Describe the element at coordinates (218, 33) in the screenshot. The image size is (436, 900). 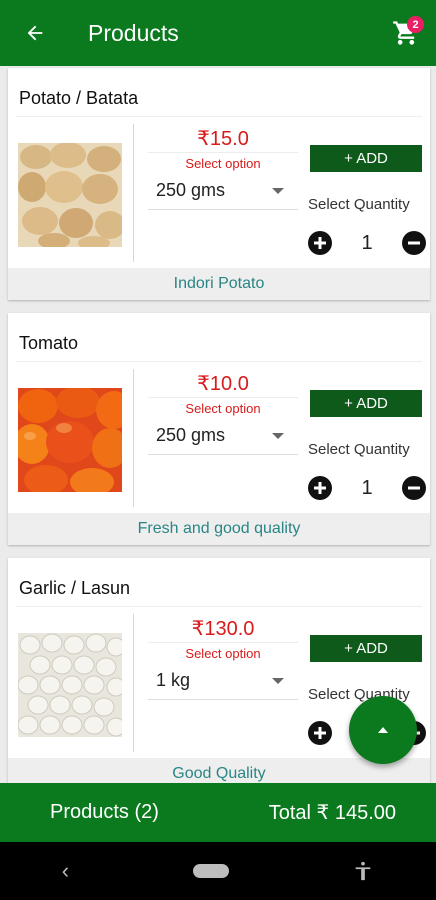
I see `app-bar: Products 2` at that location.